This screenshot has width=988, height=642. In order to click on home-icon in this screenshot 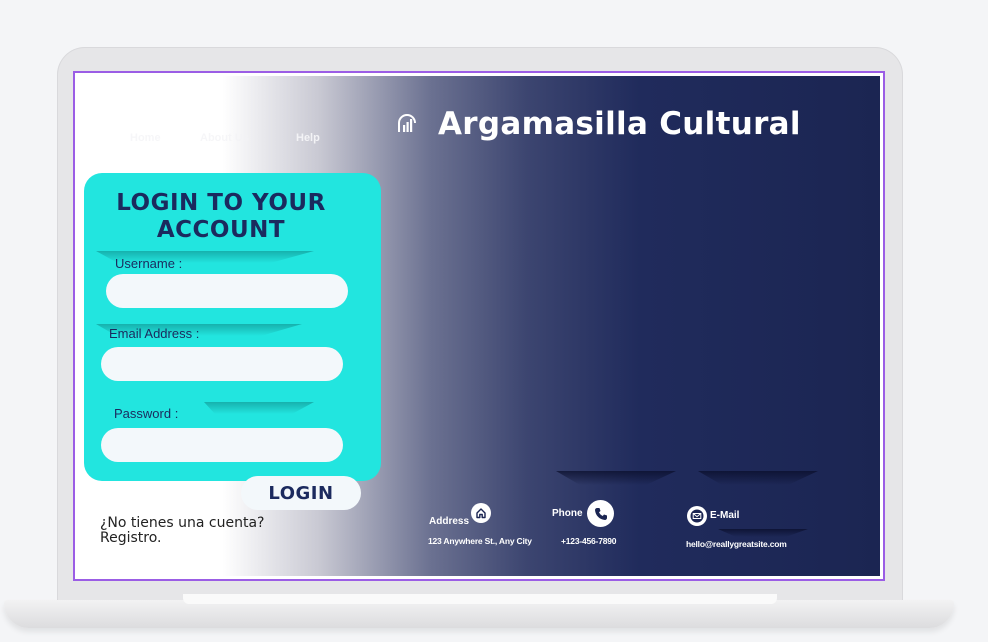, I will do `click(481, 513)`.